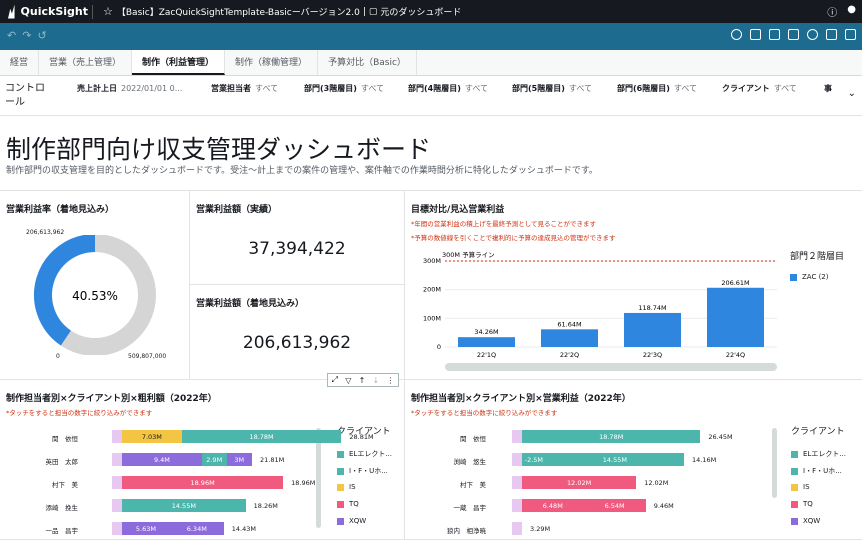  What do you see at coordinates (196, 528) in the screenshot?
I see `bar-segment: 6.34M` at bounding box center [196, 528].